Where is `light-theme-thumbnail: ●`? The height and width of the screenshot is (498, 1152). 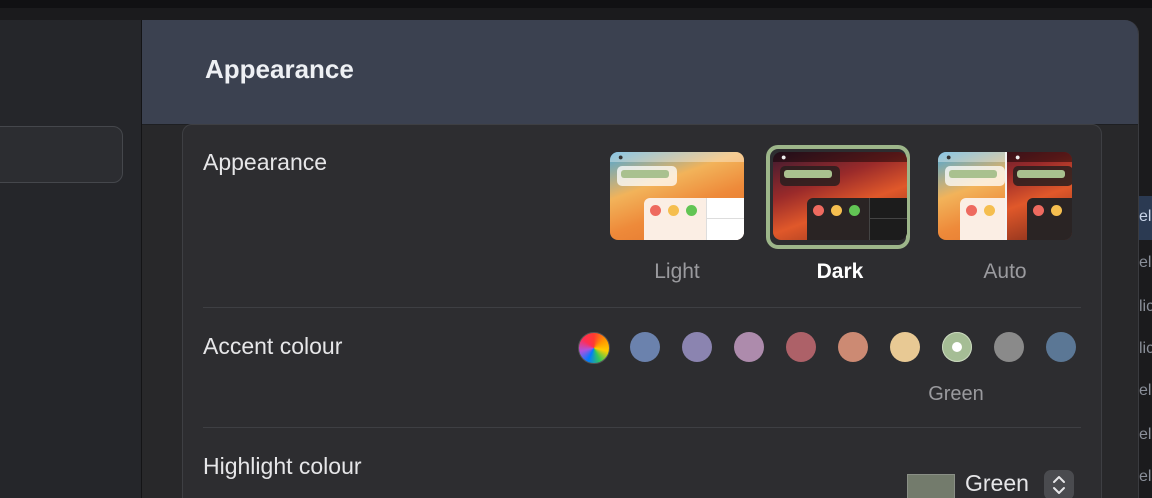 light-theme-thumbnail: ● is located at coordinates (677, 196).